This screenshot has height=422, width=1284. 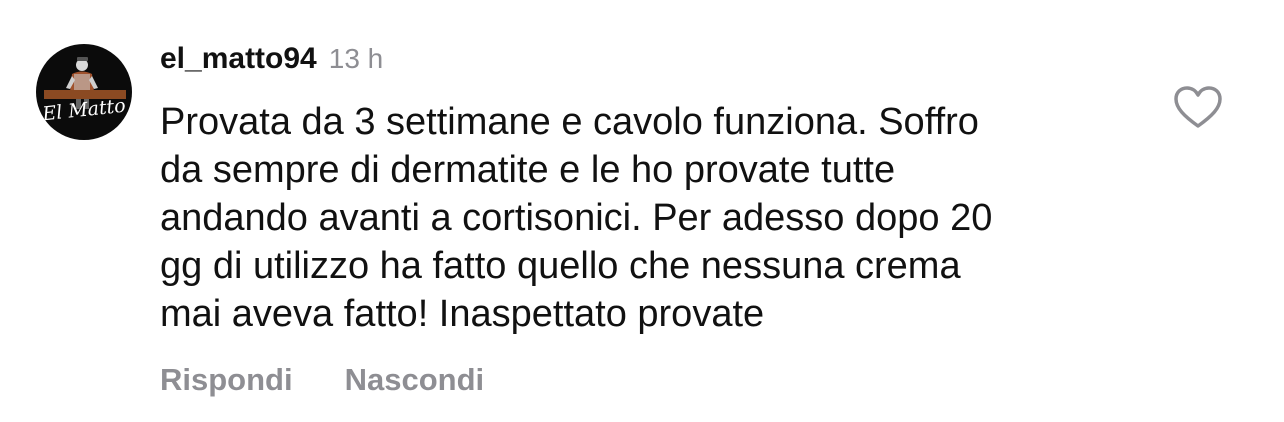 What do you see at coordinates (226, 380) in the screenshot?
I see `reply-button: Rispondi` at bounding box center [226, 380].